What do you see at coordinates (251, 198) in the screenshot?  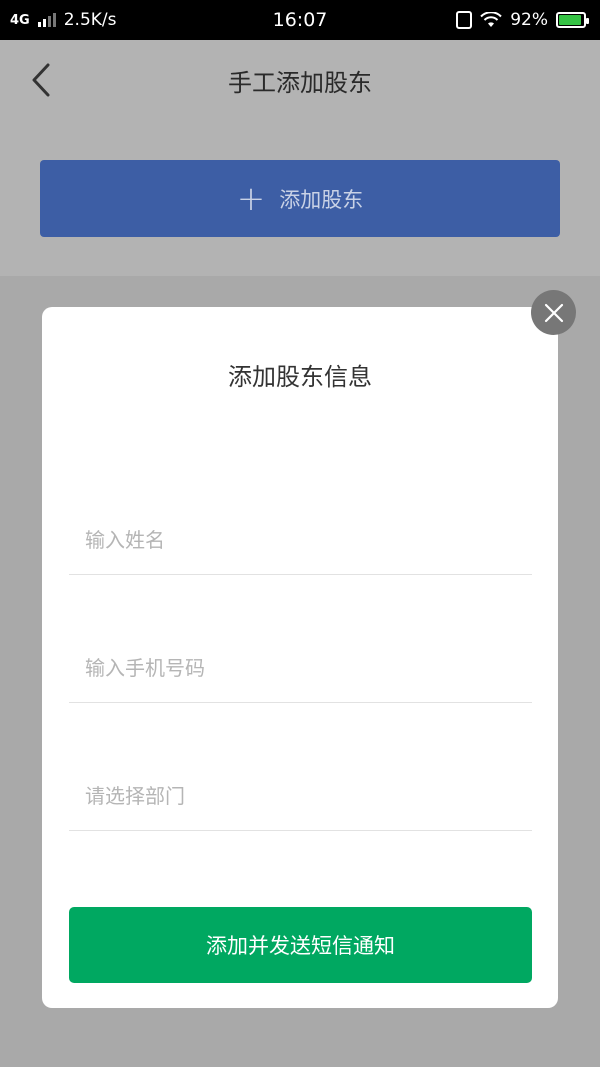 I see `plus-icon: +` at bounding box center [251, 198].